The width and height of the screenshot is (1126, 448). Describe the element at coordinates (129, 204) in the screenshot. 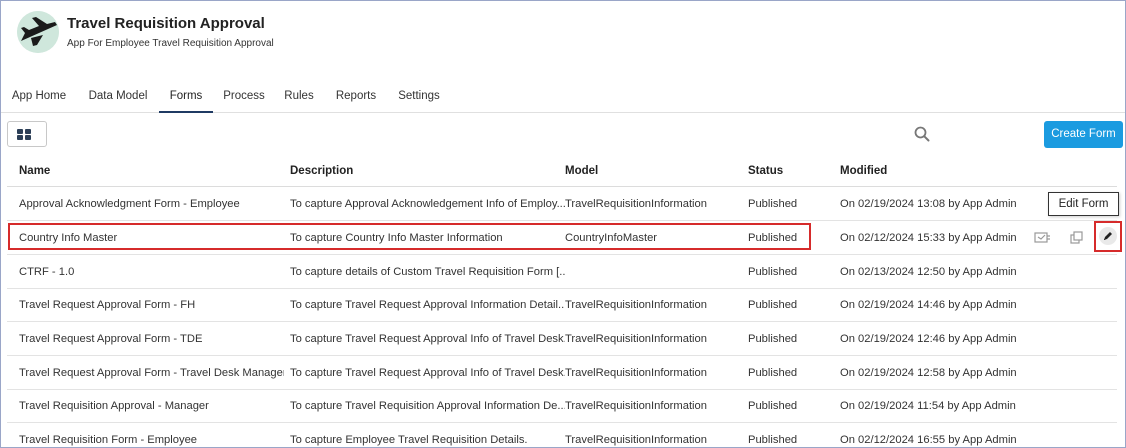

I see `row-name: Approval Acknowledgment Form - Employee` at that location.